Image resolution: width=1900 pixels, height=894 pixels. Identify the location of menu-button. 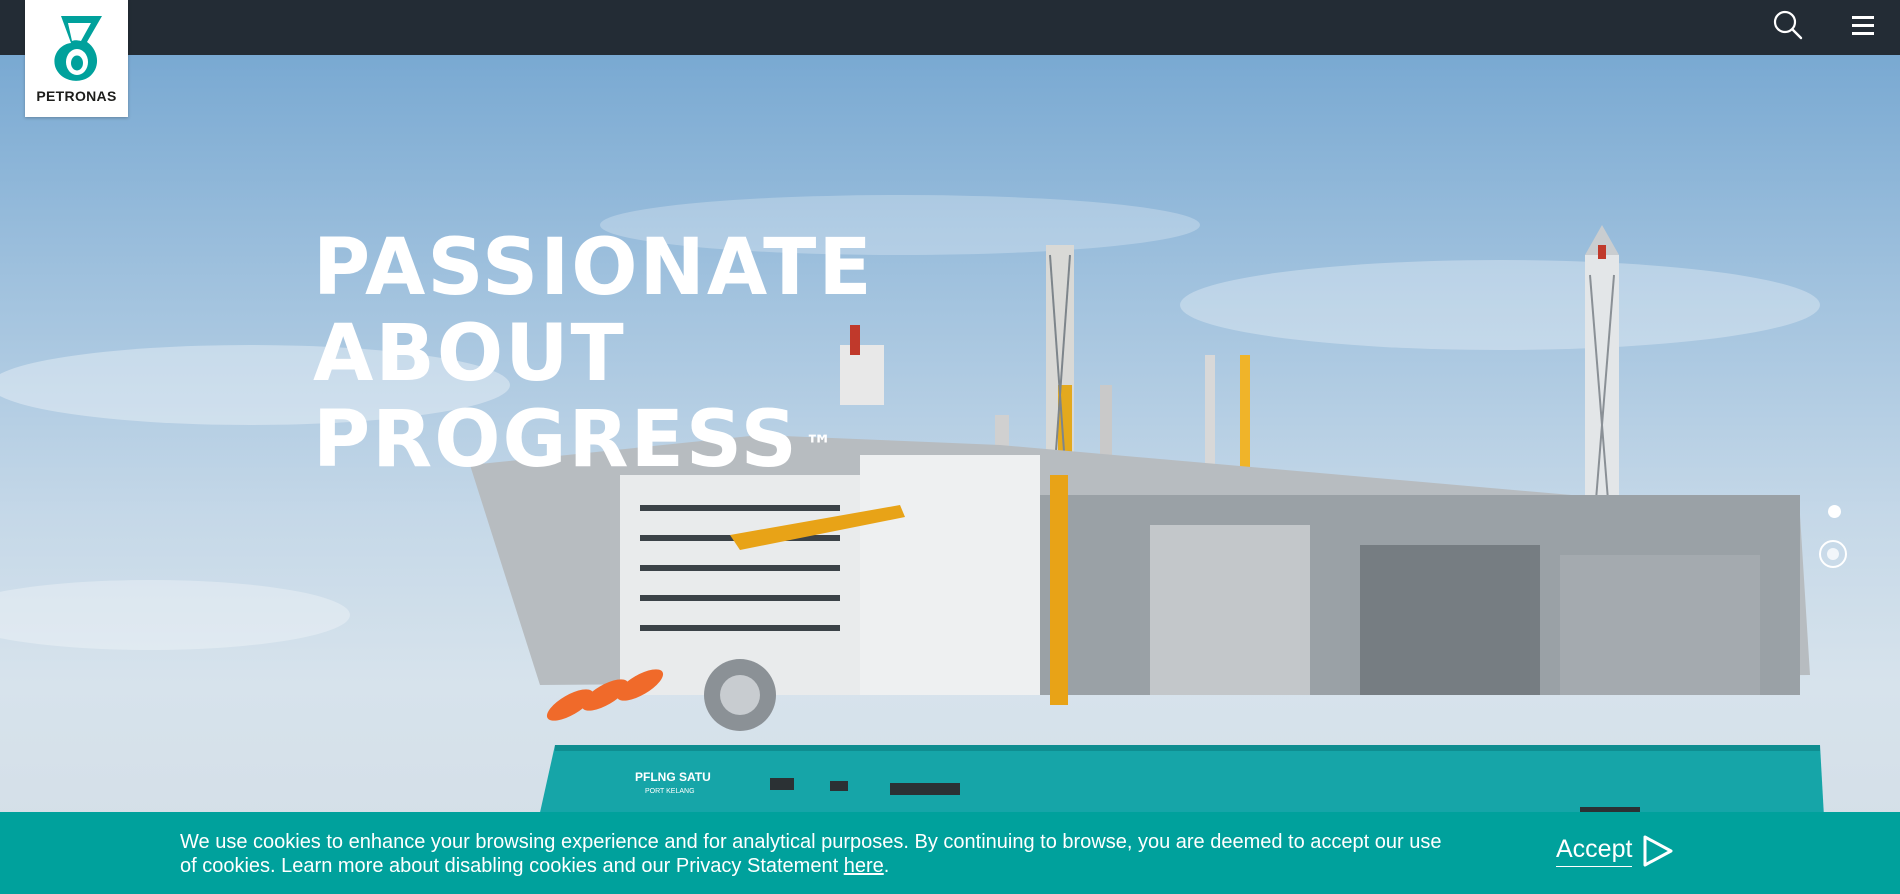
(1863, 26).